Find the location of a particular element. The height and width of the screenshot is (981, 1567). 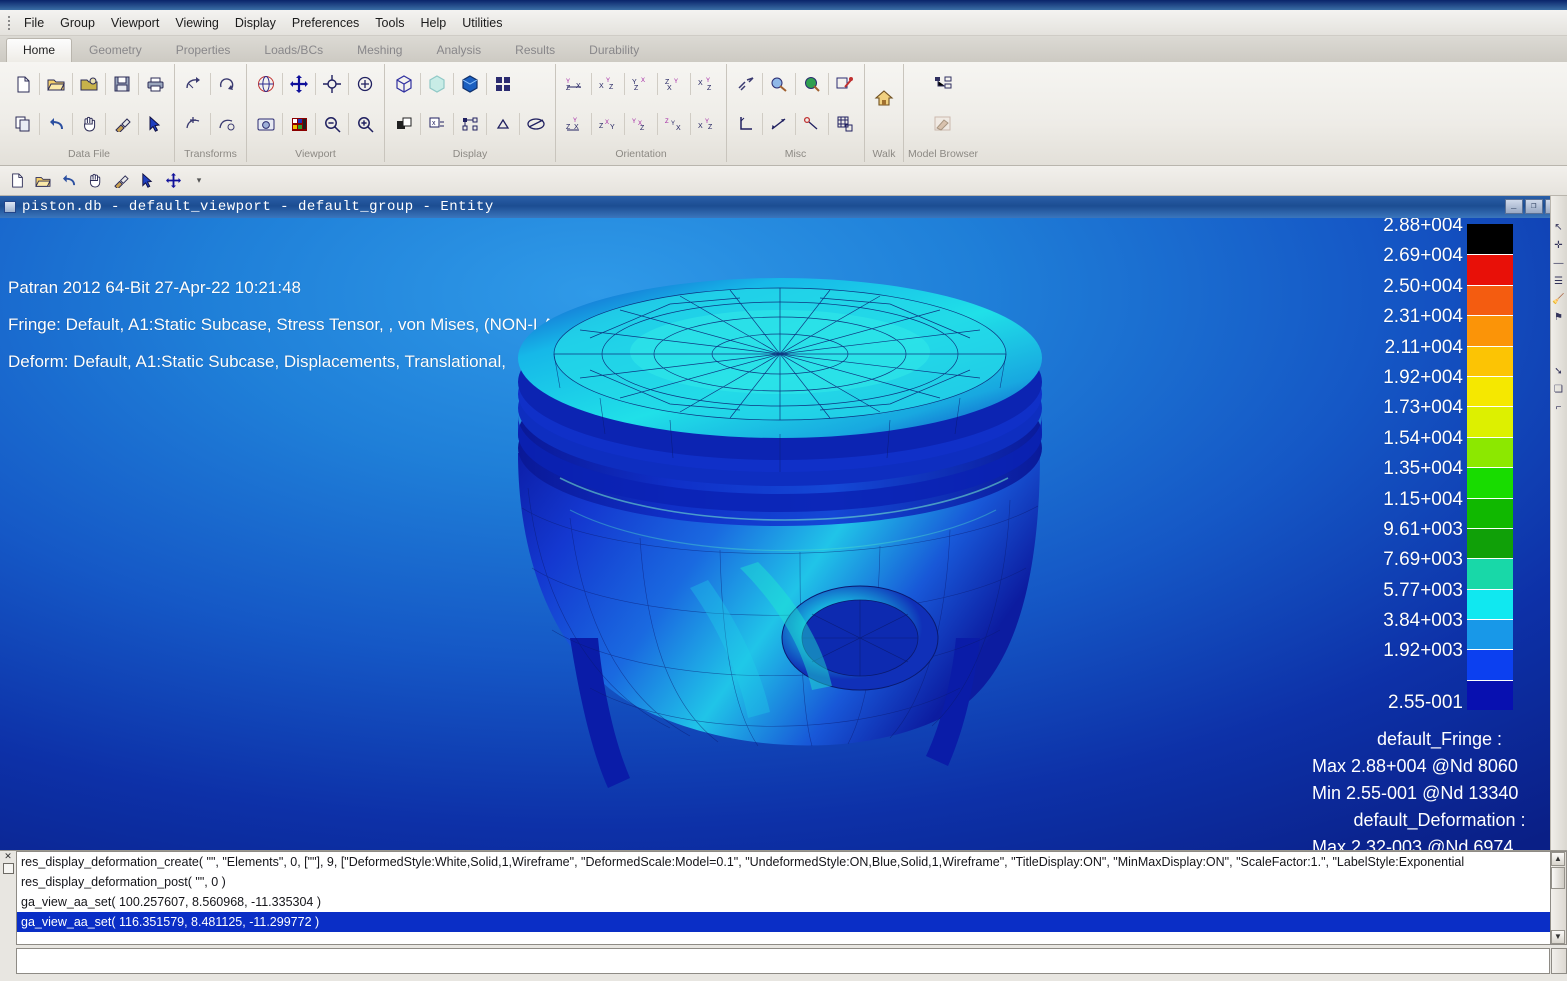

command-input-scrollbar is located at coordinates (1559, 961).